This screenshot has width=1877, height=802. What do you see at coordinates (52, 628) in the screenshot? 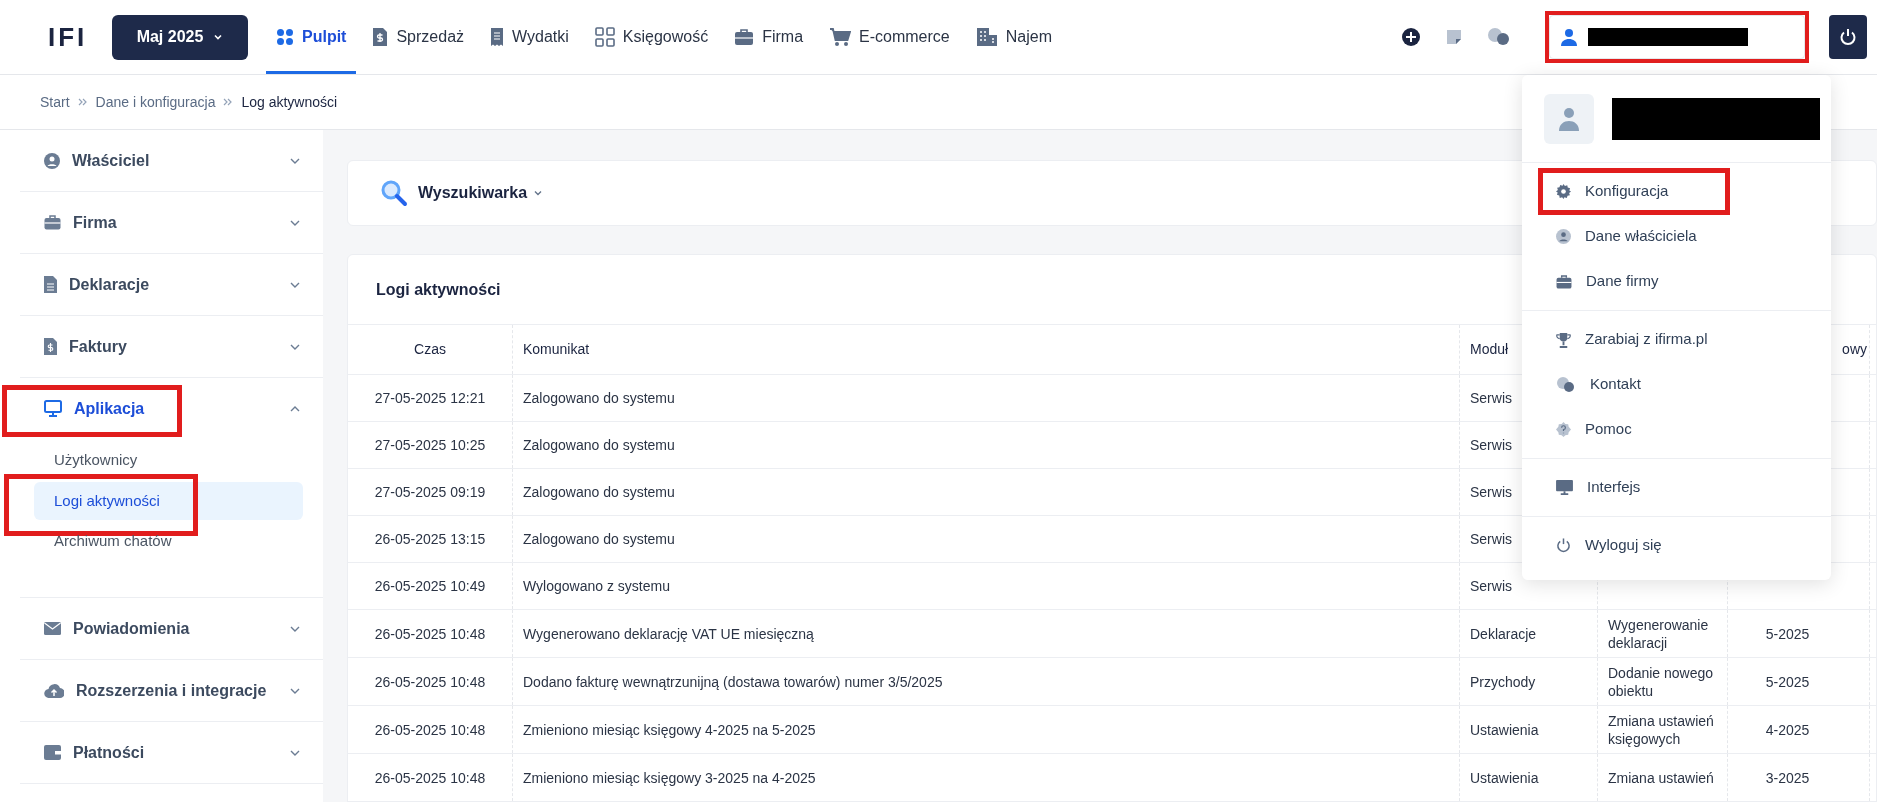
I see `envelope-icon` at bounding box center [52, 628].